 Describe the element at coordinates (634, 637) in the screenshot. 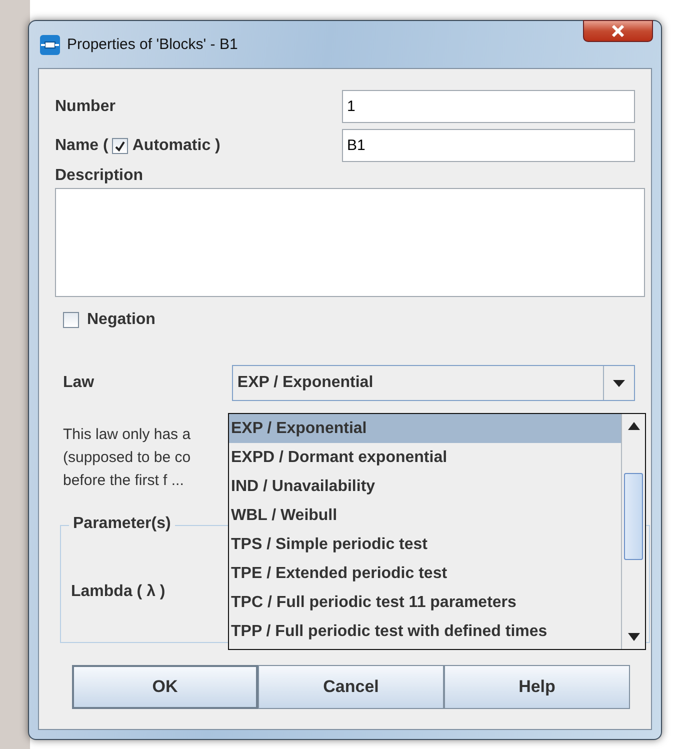

I see `scroll-down-icon` at that location.